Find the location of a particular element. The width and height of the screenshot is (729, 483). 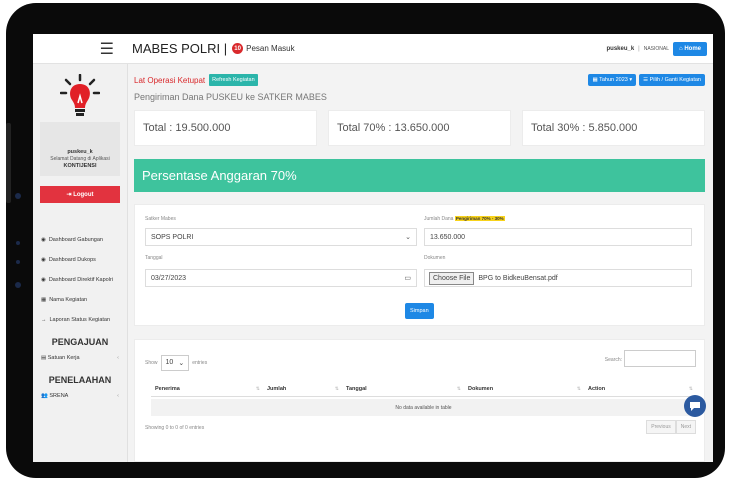

jumlah-label: Jumlah Dana Pengiriman 70% - 30% is located at coordinates (464, 219).